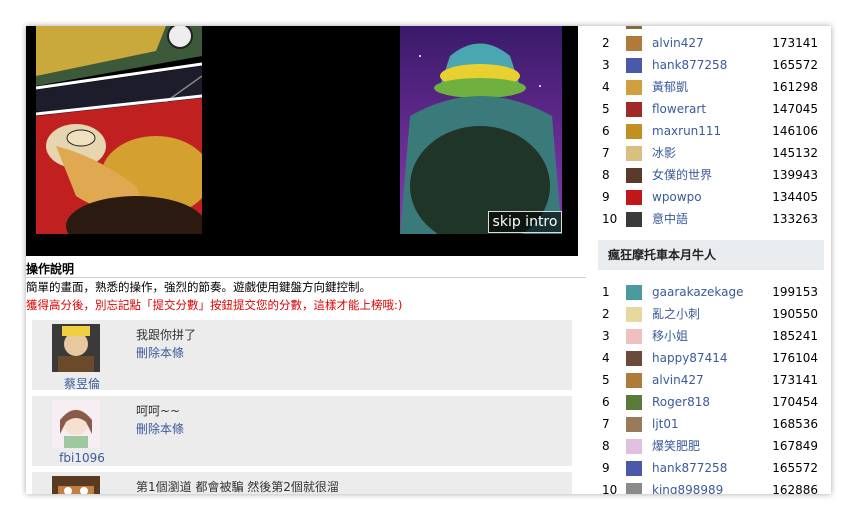 This screenshot has width=857, height=521. Describe the element at coordinates (687, 486) in the screenshot. I see `ranking-username: king898989` at that location.